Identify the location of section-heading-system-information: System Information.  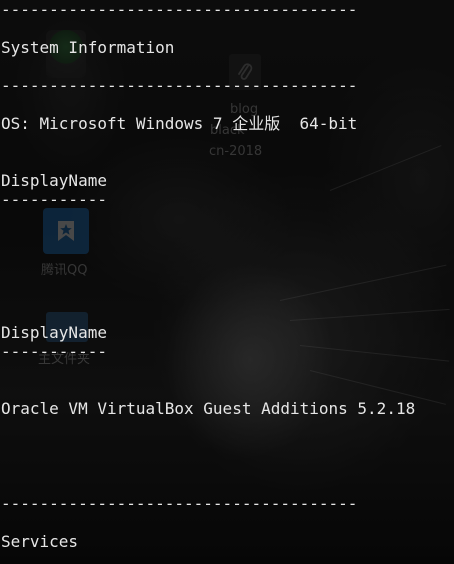
(88, 47).